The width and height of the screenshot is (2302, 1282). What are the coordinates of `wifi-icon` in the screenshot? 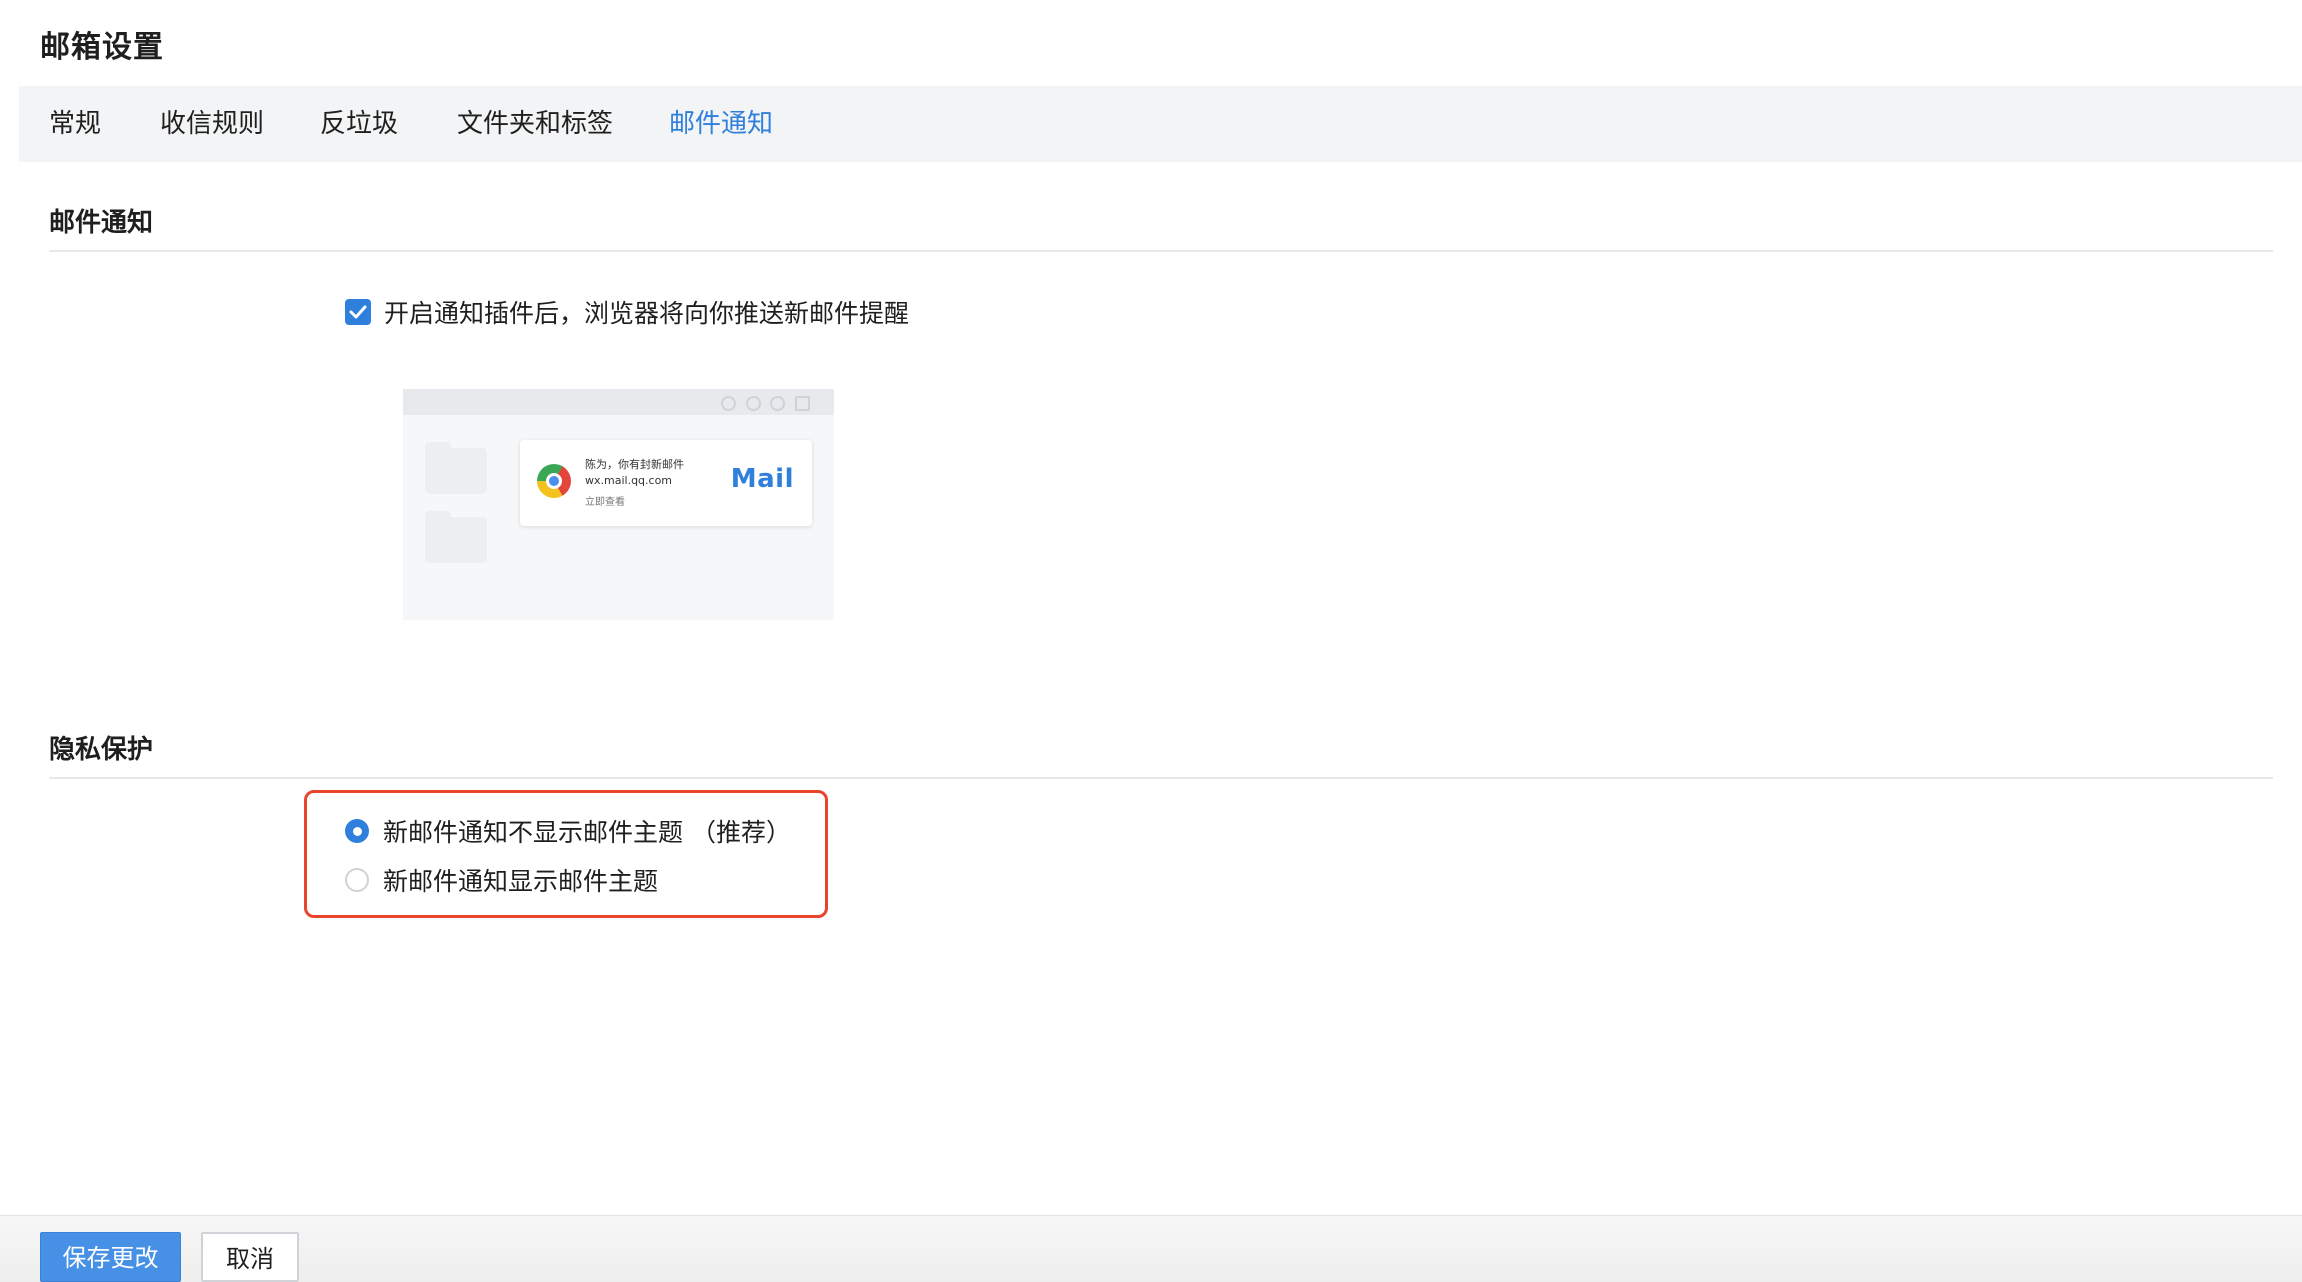 It's located at (728, 403).